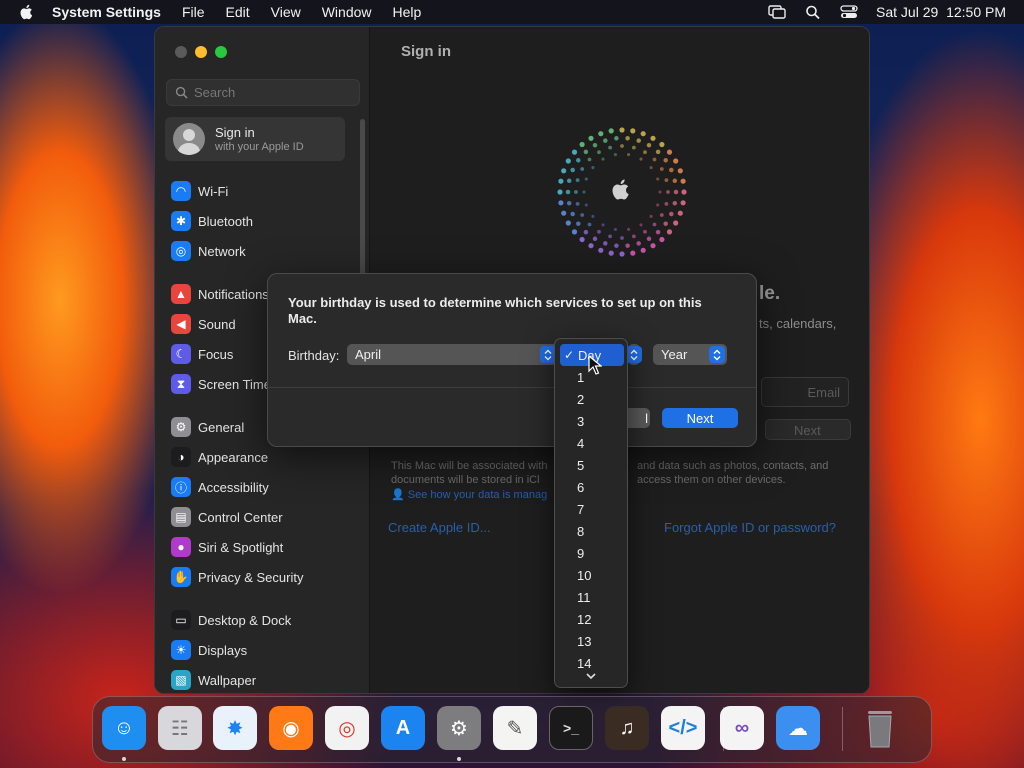 The width and height of the screenshot is (1024, 768). I want to click on sidebar-item-focus: ☾ Focus, so click(202, 354).